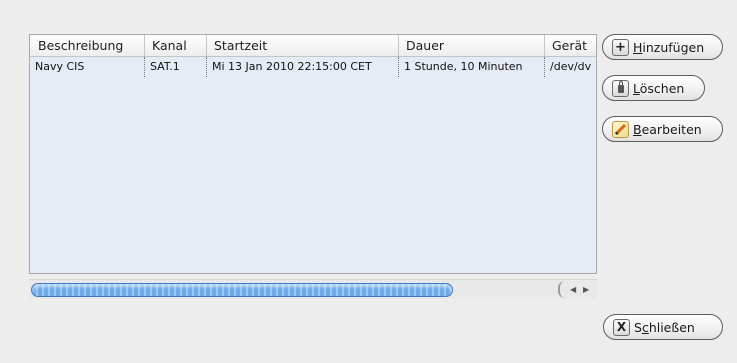 The image size is (737, 363). What do you see at coordinates (620, 88) in the screenshot?
I see `lock-icon` at bounding box center [620, 88].